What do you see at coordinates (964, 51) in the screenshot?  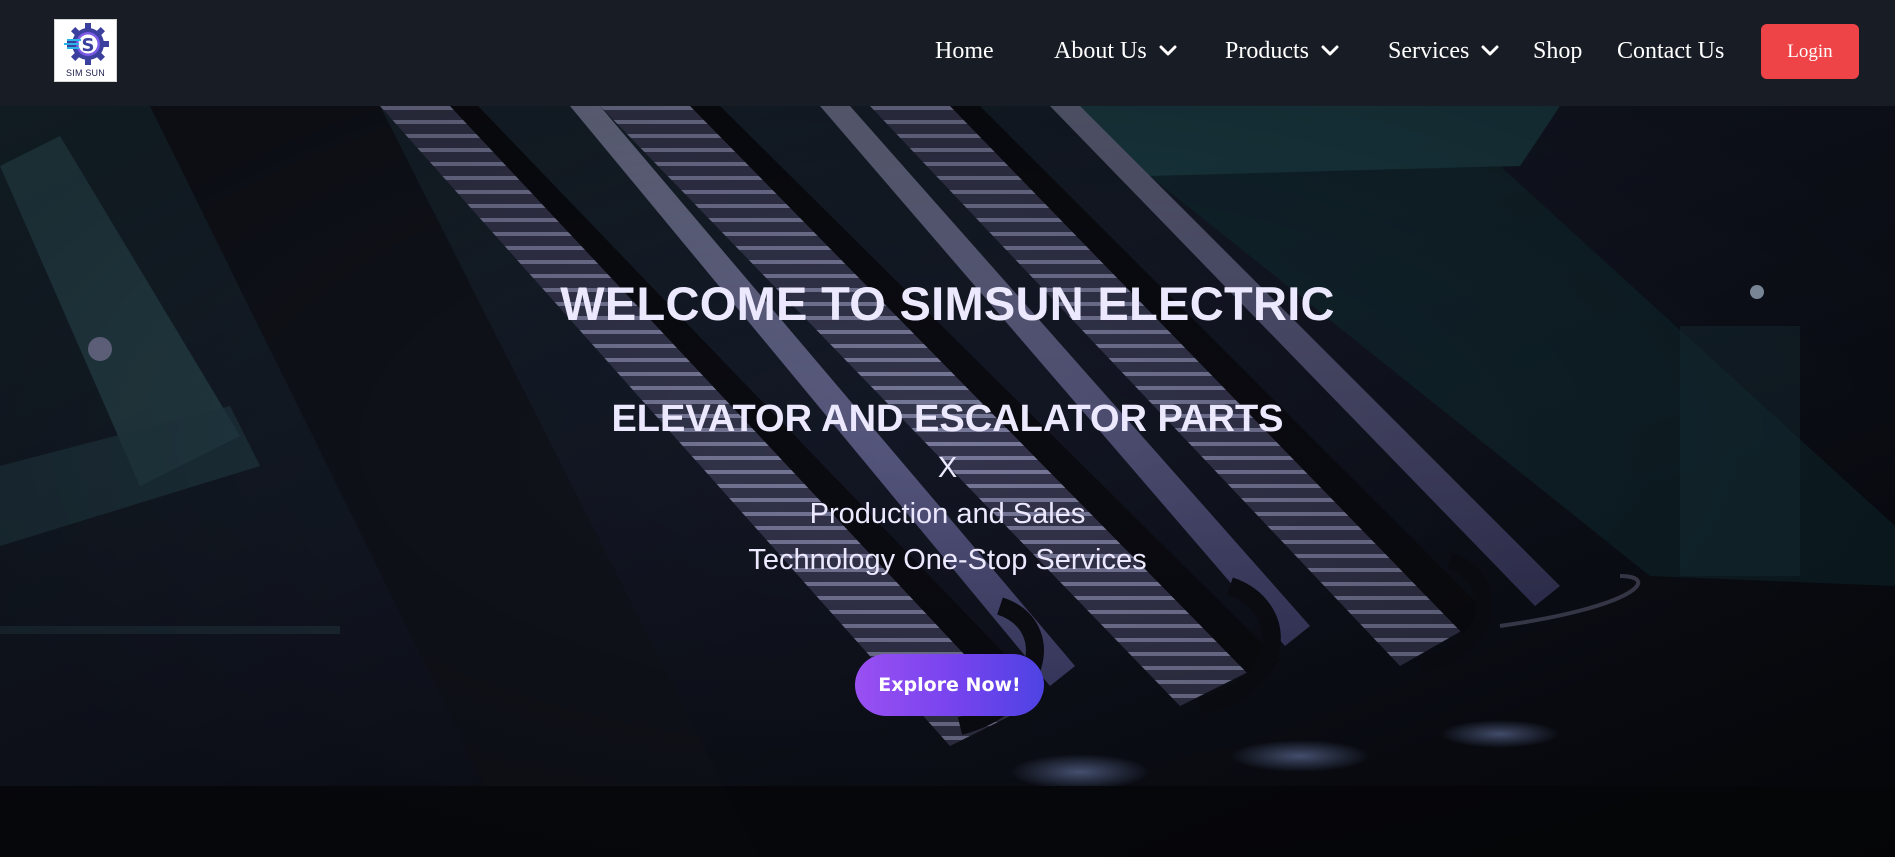 I see `nav-home-link: Home` at bounding box center [964, 51].